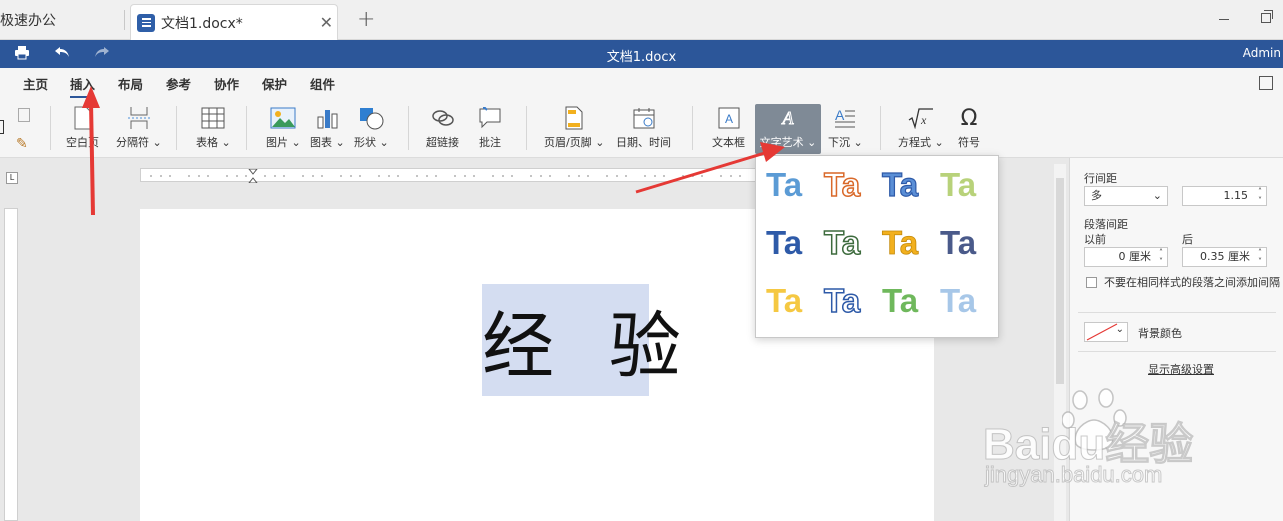 This screenshot has width=1283, height=521. I want to click on arrow-to-insert-menu, so click(91, 151).